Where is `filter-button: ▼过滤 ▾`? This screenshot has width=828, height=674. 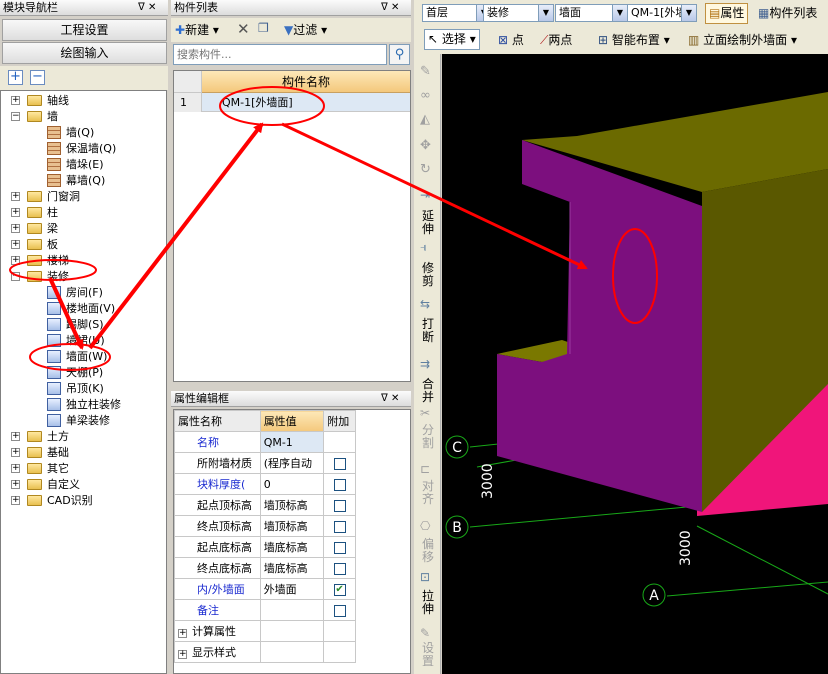 filter-button: ▼过滤 ▾ is located at coordinates (305, 30).